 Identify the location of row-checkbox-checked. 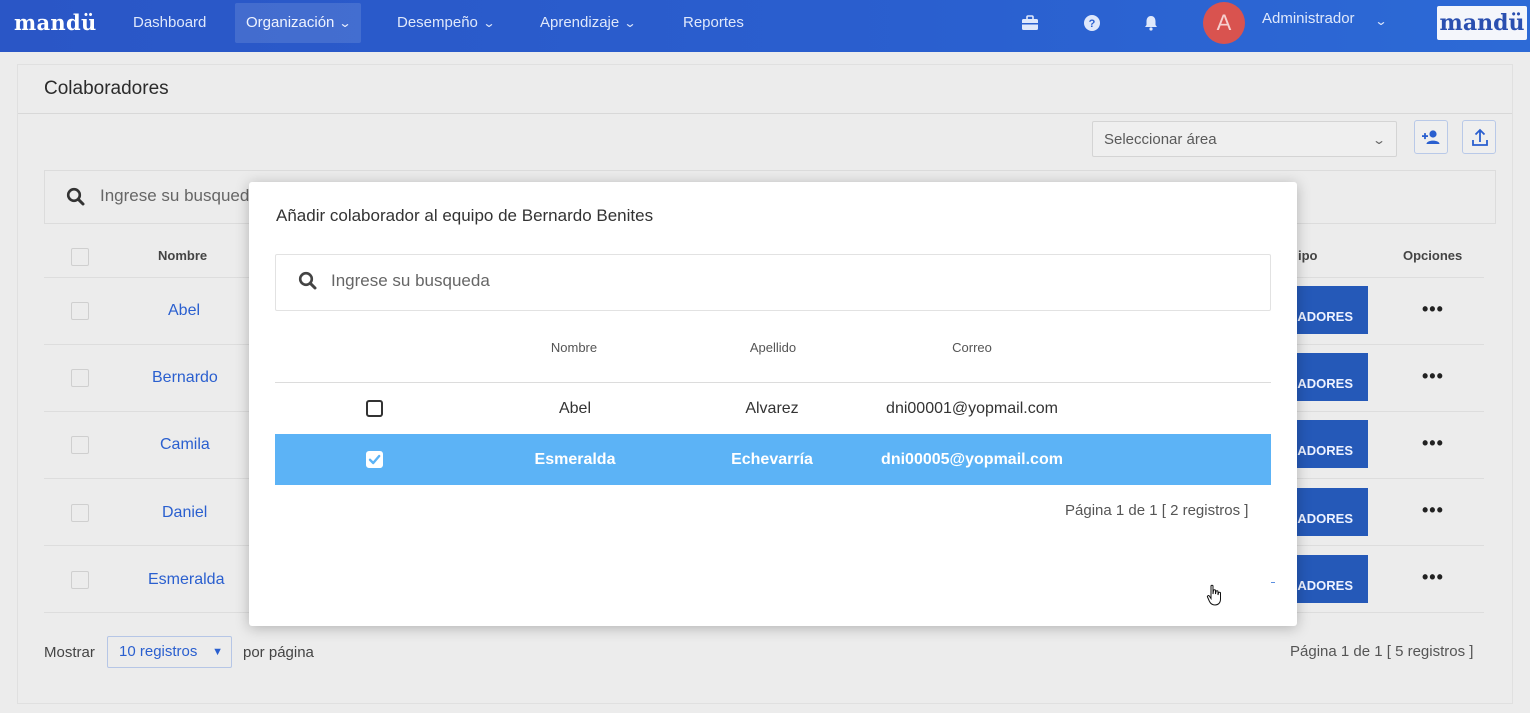
(374, 459).